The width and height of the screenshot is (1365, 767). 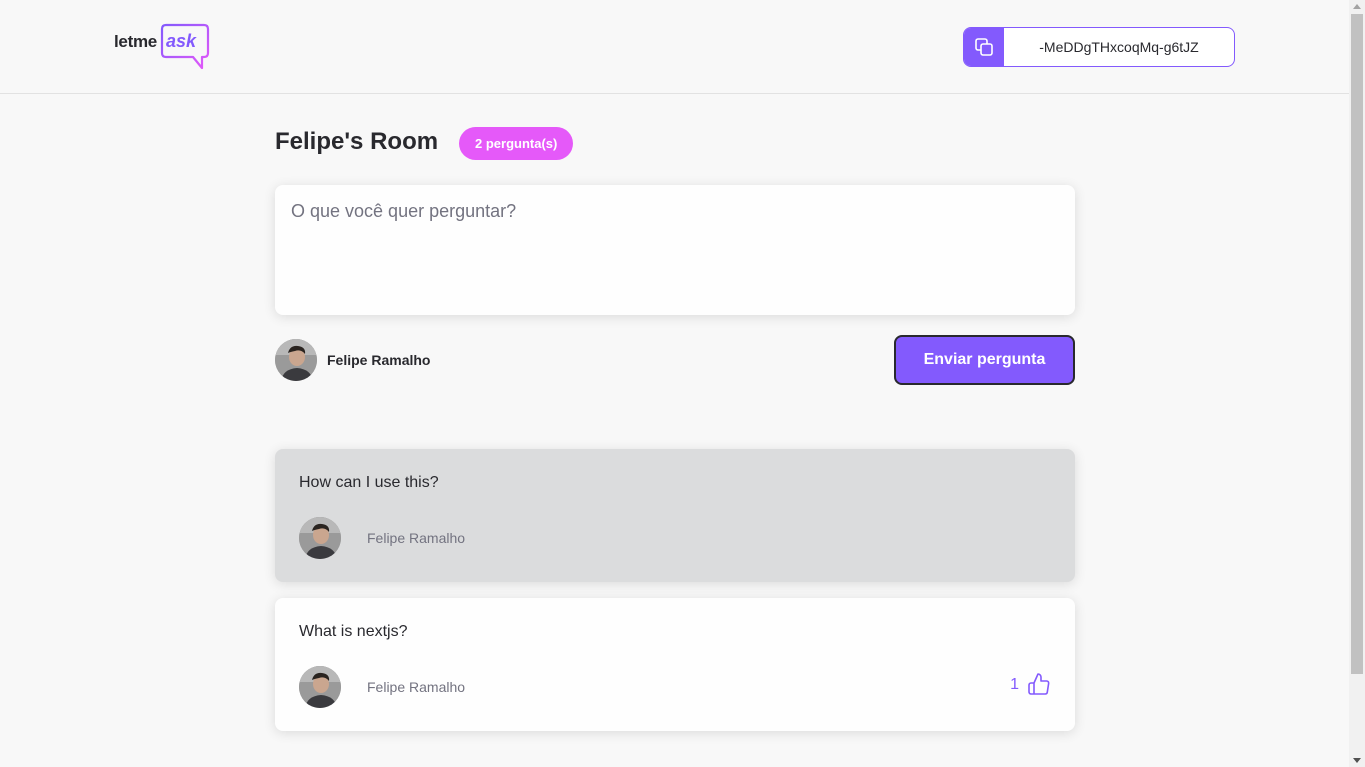 I want to click on question-card: What is nextjs? Felipe Ramalho 1, so click(x=675, y=664).